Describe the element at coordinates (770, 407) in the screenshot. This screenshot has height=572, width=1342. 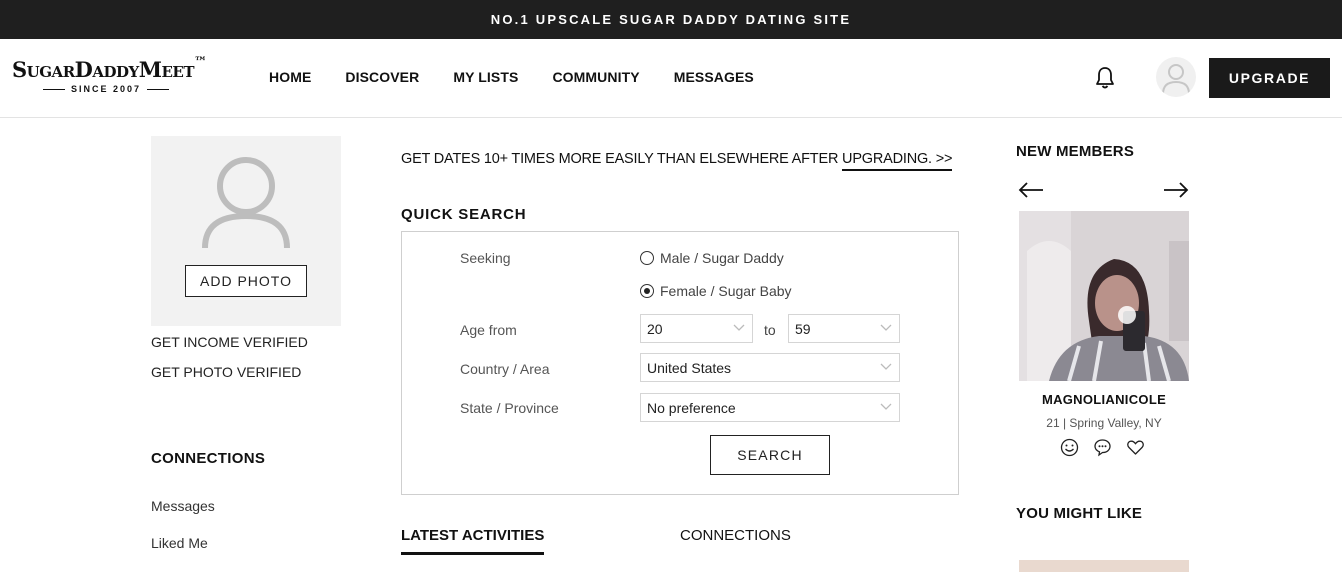
I see `state-select: No preference` at that location.